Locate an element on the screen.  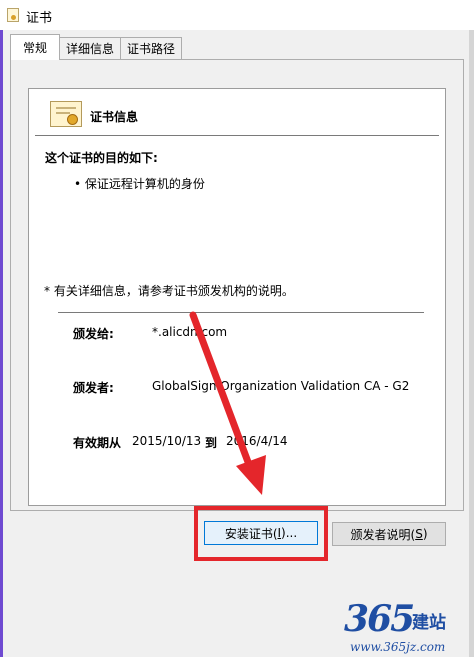
watermark-brand: 建站 is located at coordinates (429, 623).